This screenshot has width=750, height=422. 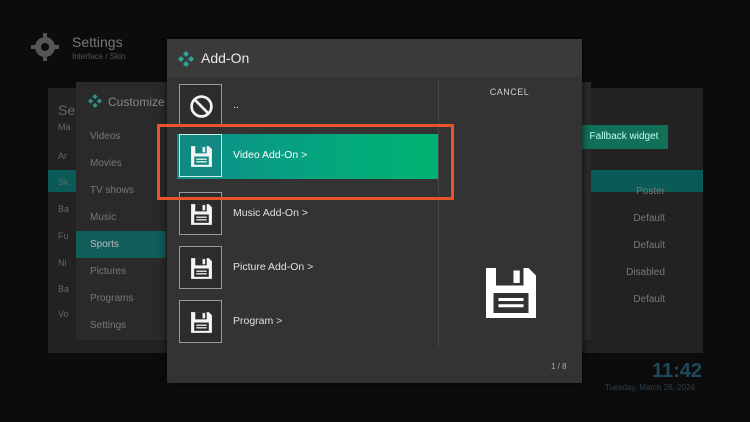 What do you see at coordinates (273, 267) in the screenshot?
I see `item-label: Picture Add-On >` at bounding box center [273, 267].